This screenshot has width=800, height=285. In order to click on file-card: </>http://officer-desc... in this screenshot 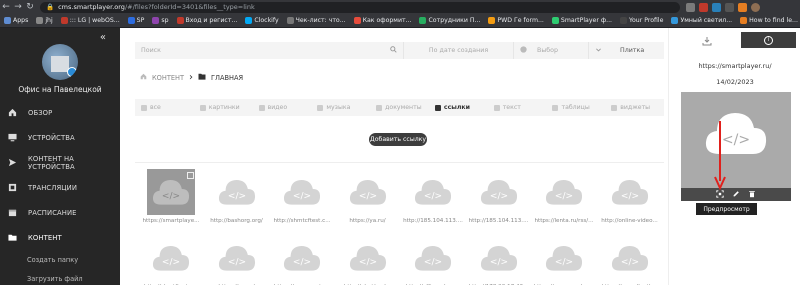, I will do `click(433, 260)`.